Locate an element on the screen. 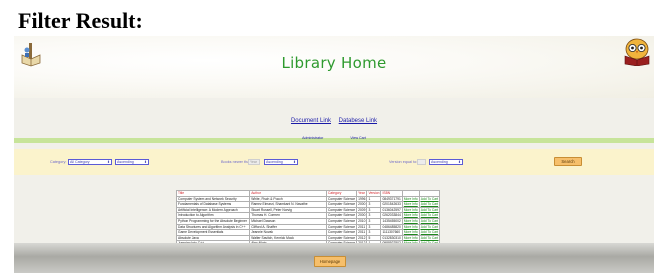  cell-isbn: 0136042597 is located at coordinates (391, 210).